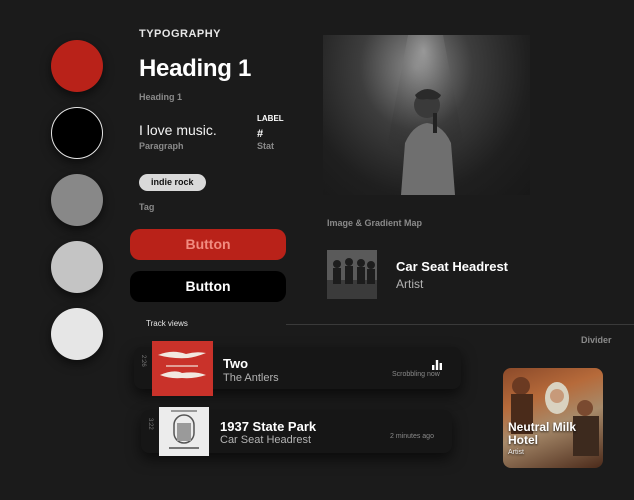 The width and height of the screenshot is (634, 500). Describe the element at coordinates (195, 68) in the screenshot. I see `heading-1-sample: Heading 1` at that location.